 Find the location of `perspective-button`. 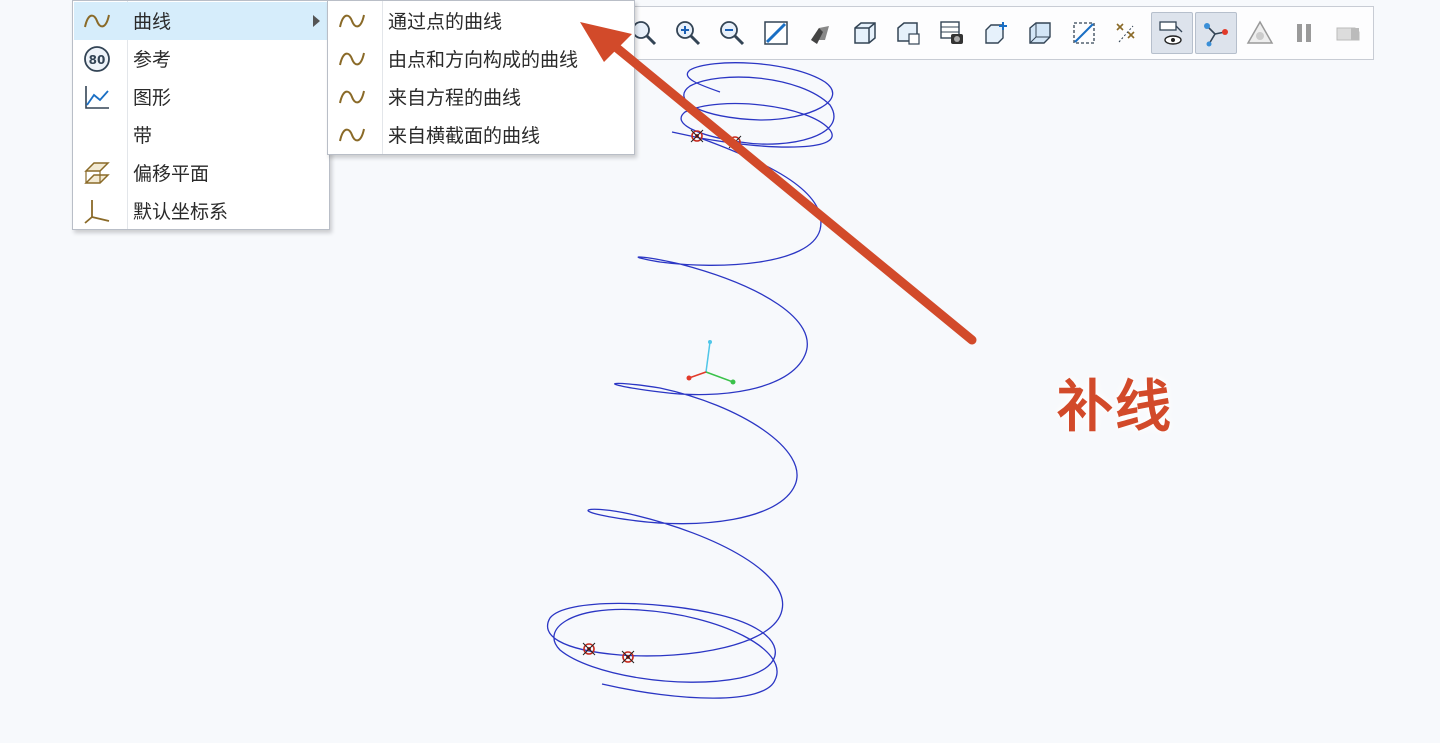

perspective-button is located at coordinates (952, 33).